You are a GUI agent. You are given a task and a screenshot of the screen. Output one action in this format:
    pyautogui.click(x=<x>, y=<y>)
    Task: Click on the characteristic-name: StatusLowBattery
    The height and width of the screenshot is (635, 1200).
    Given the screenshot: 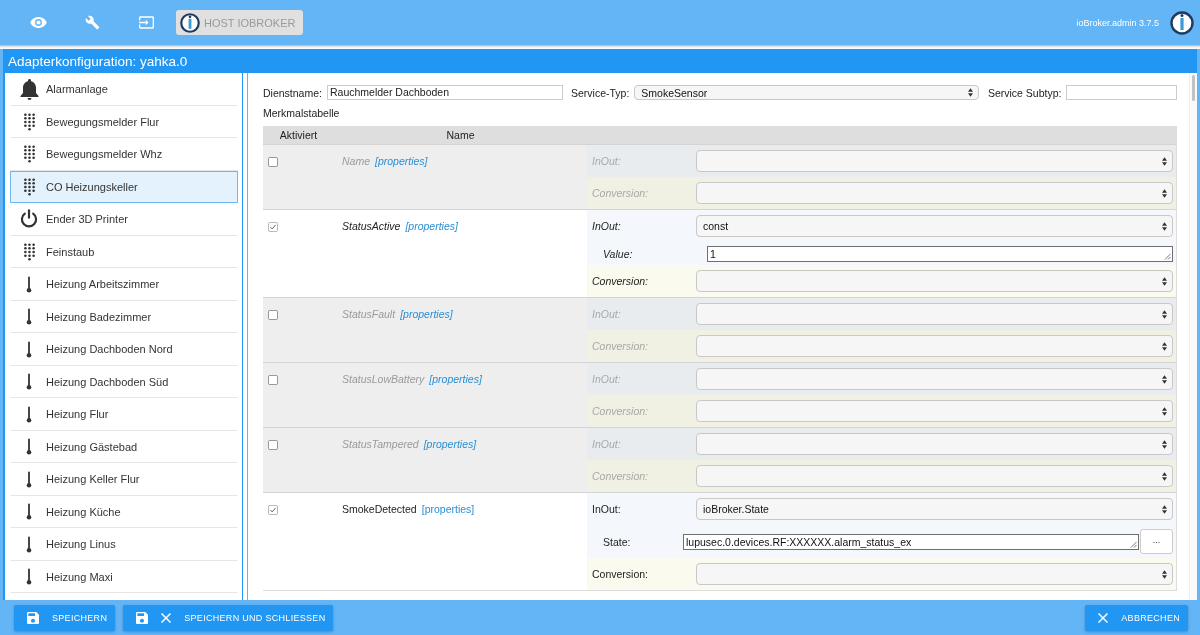 What is the action you would take?
    pyautogui.click(x=383, y=379)
    